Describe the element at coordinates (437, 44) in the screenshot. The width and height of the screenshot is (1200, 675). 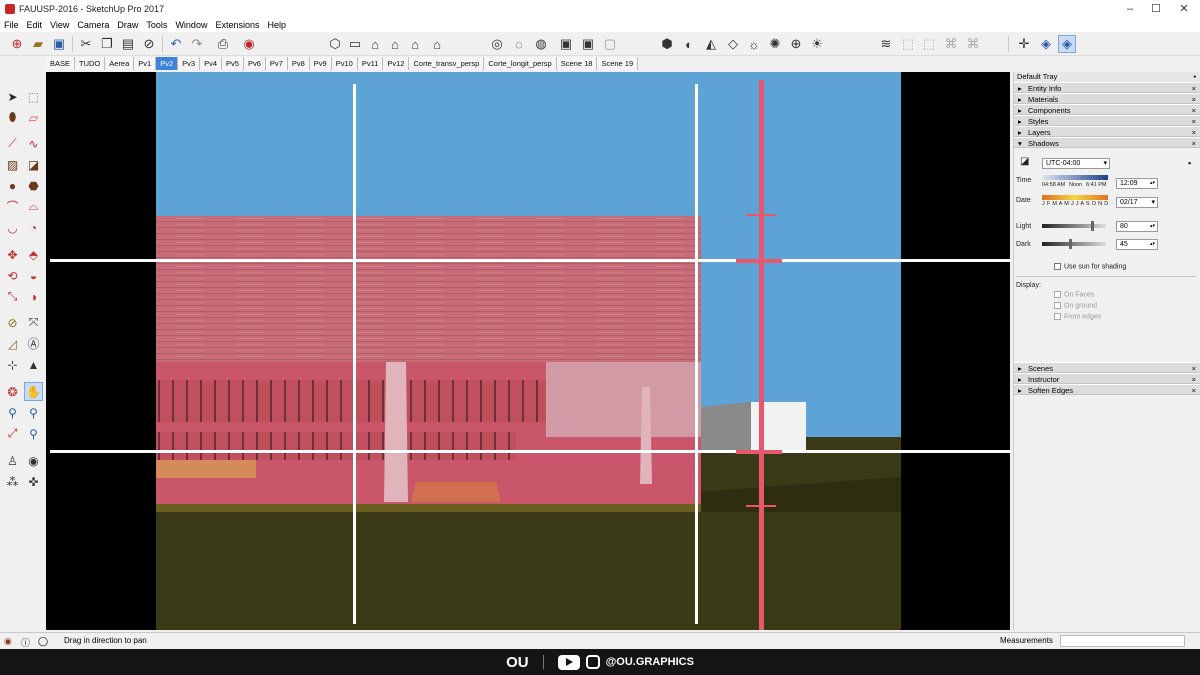
I see `left-view-icon: ⌂` at that location.